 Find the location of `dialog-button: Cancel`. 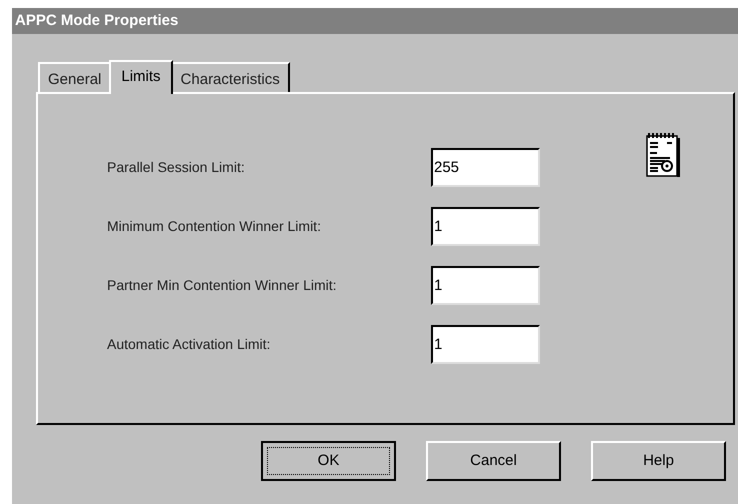

dialog-button: Cancel is located at coordinates (493, 461).